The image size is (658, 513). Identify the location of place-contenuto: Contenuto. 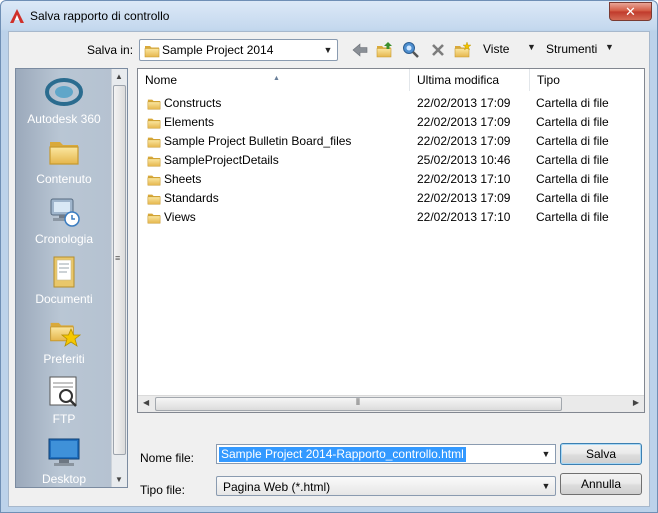
(64, 160).